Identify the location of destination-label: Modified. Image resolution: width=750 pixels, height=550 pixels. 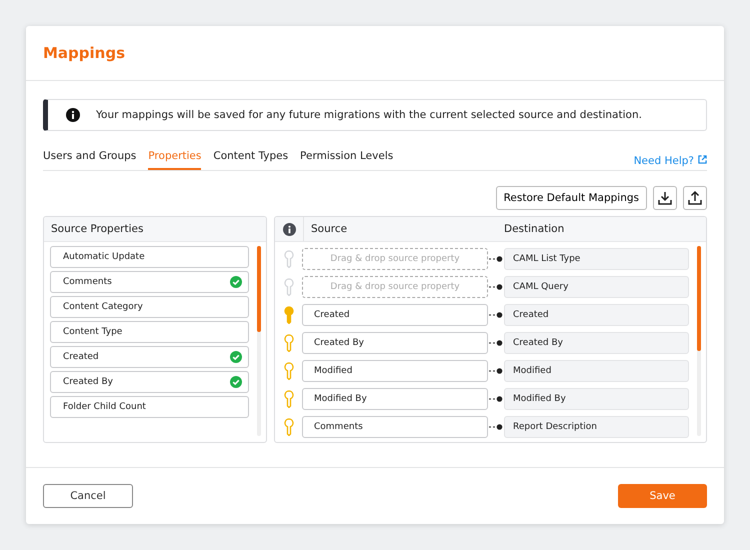
(532, 371).